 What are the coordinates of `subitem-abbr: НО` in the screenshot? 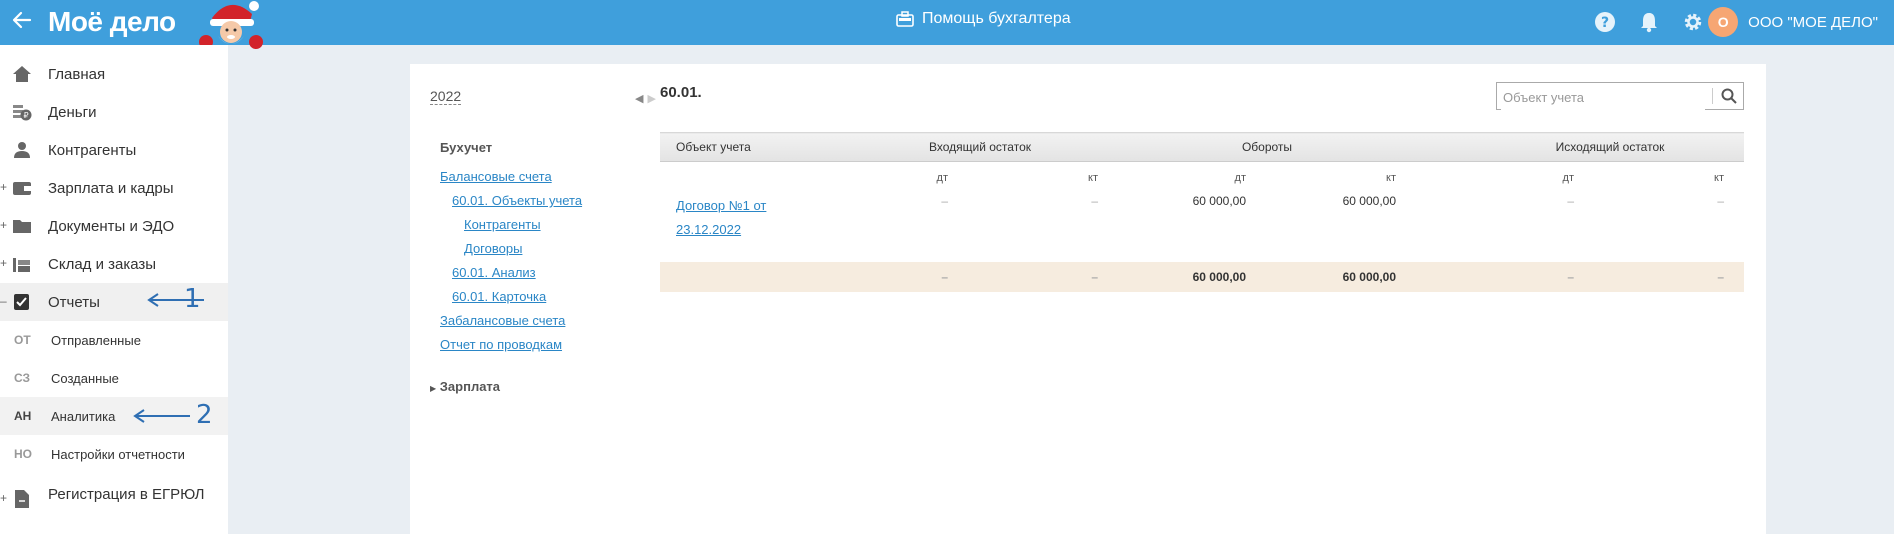 It's located at (23, 454).